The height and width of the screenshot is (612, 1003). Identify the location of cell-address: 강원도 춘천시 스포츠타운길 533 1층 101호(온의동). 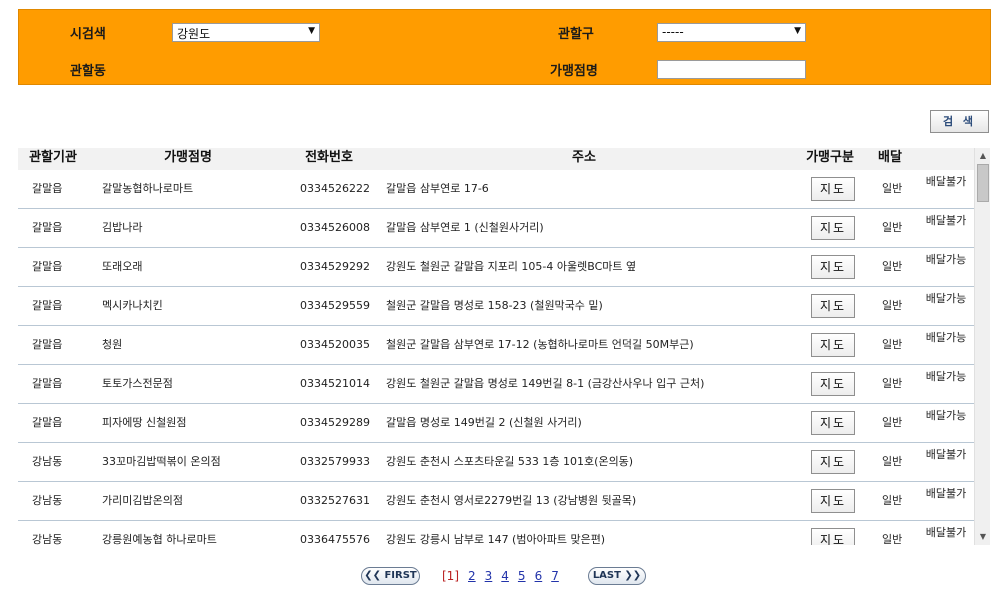
(510, 461).